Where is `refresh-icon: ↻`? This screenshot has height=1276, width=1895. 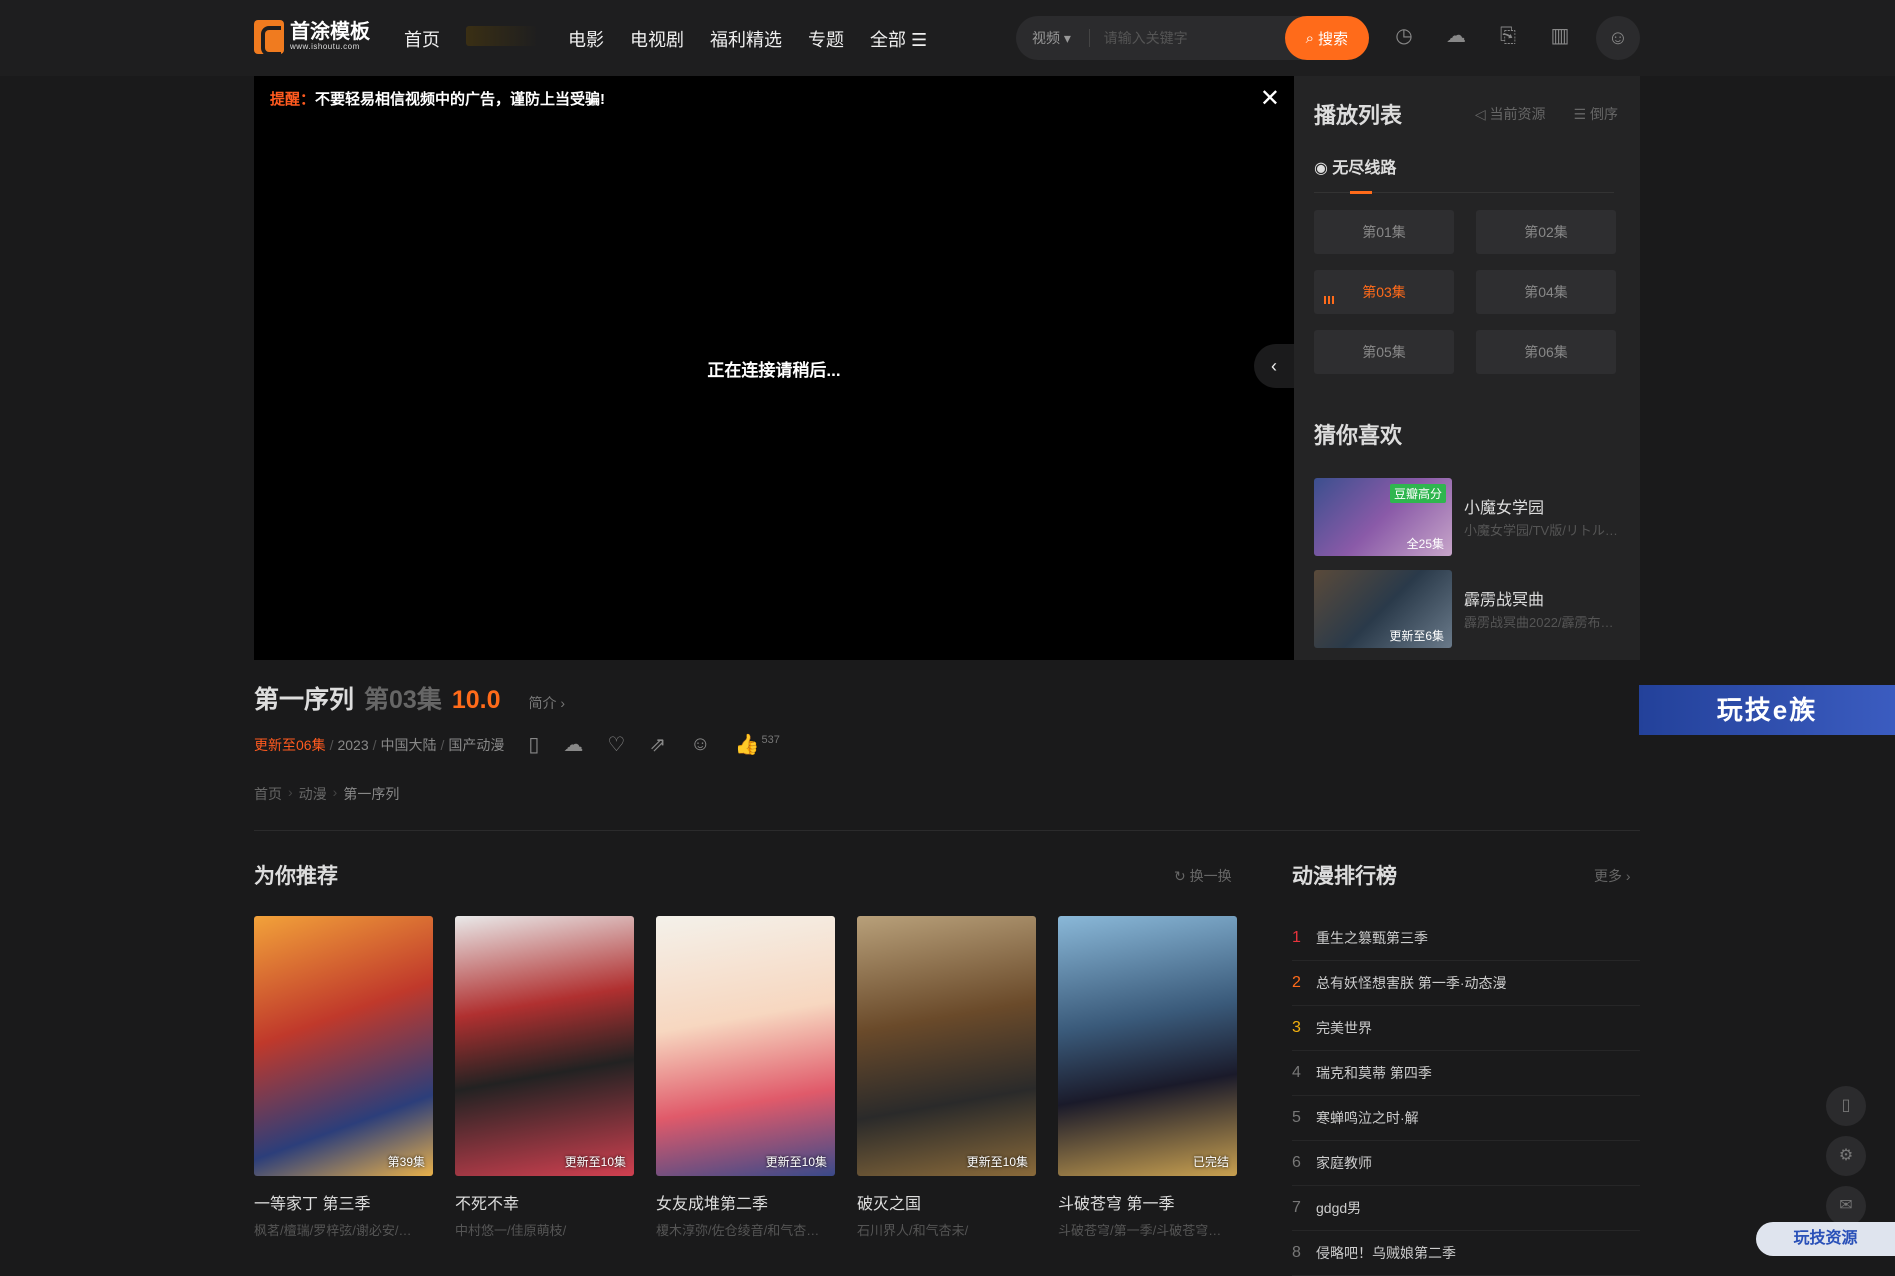 refresh-icon: ↻ is located at coordinates (1182, 876).